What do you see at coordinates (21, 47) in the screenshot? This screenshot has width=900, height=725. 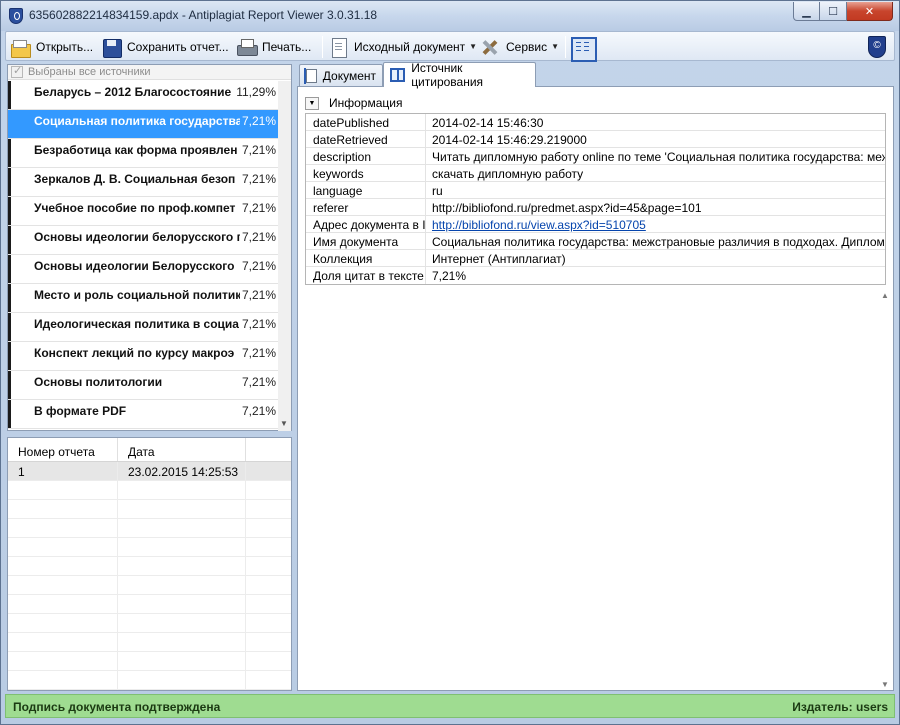 I see `folder-open-icon` at bounding box center [21, 47].